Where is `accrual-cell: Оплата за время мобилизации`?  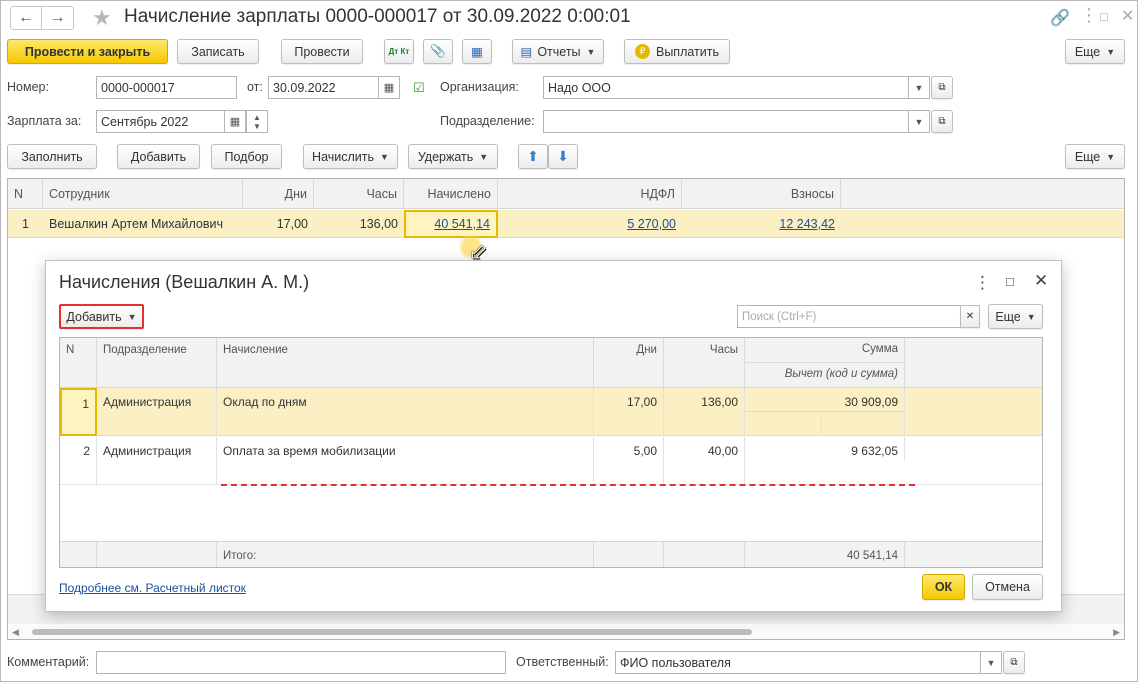
accrual-cell: Оплата за время мобилизации is located at coordinates (405, 461).